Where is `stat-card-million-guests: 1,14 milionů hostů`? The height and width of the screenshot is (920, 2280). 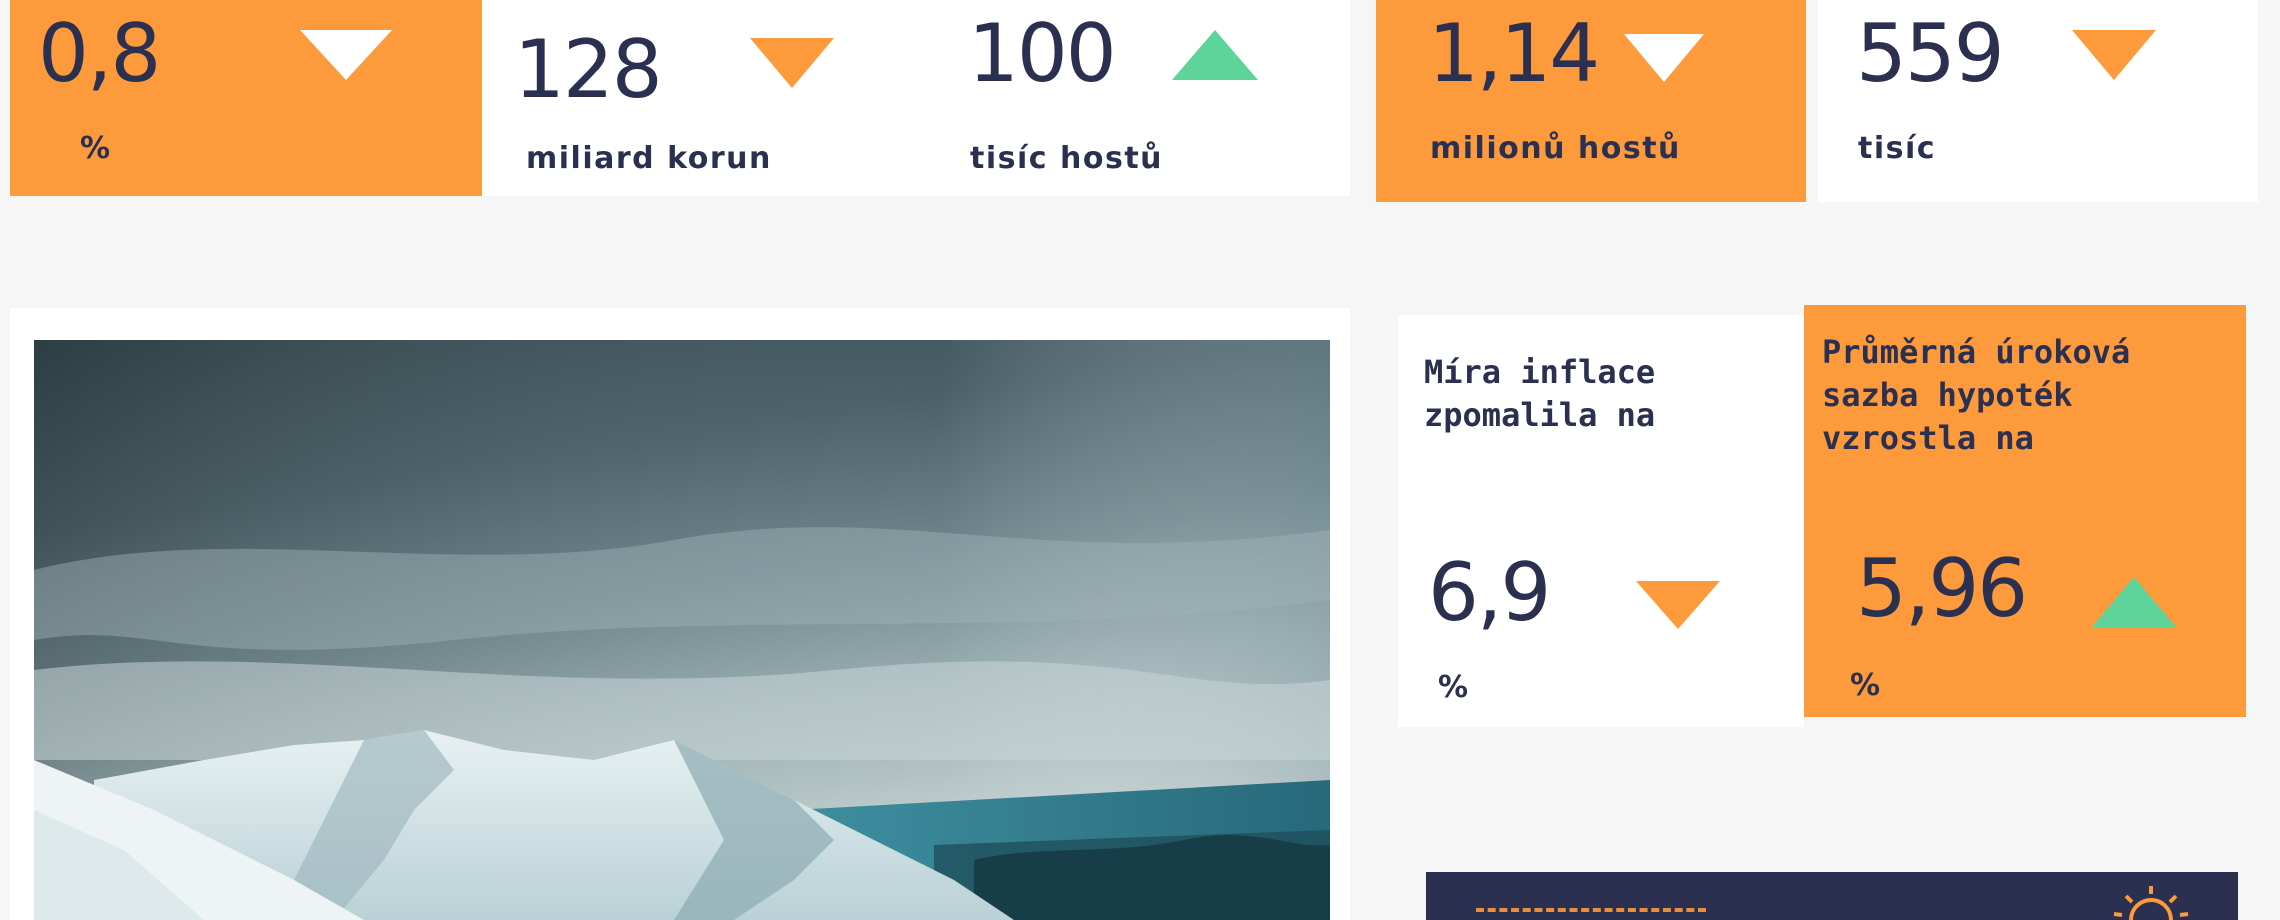
stat-card-million-guests: 1,14 milionů hostů is located at coordinates (1591, 101).